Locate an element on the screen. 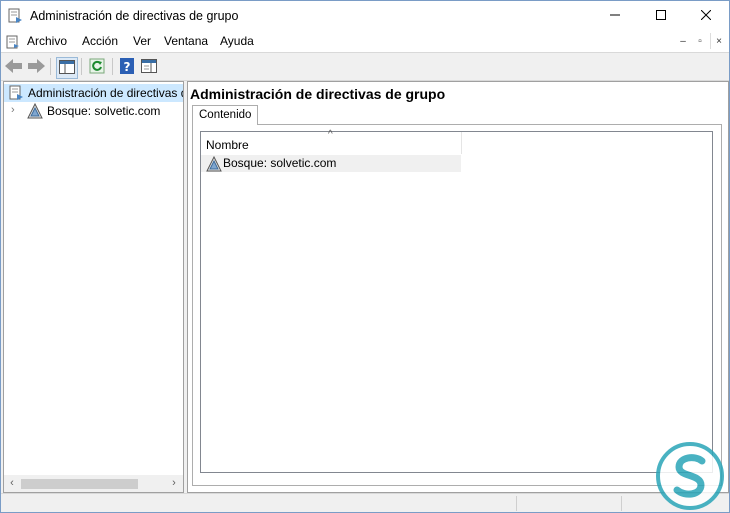  maximize-icon is located at coordinates (661, 16).